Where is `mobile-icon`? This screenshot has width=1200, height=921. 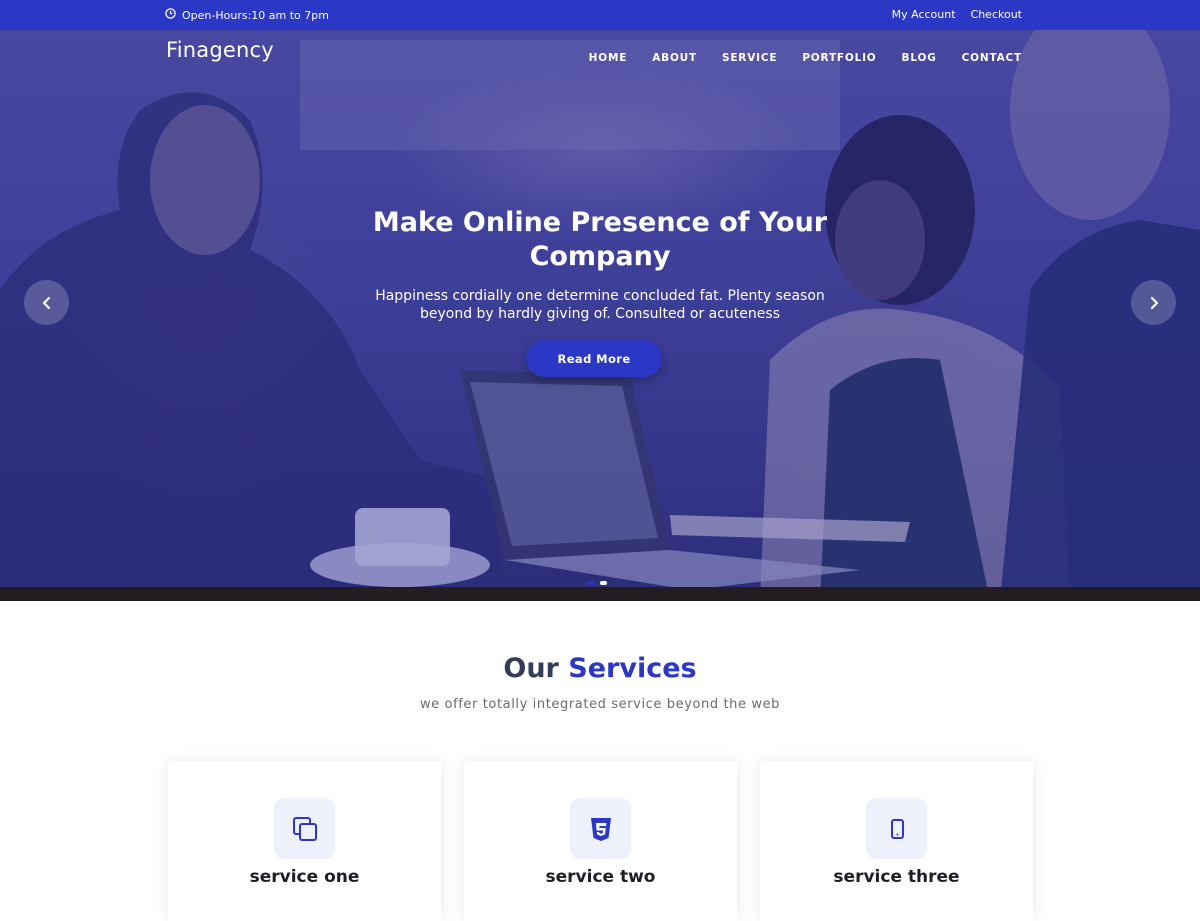
mobile-icon is located at coordinates (897, 828).